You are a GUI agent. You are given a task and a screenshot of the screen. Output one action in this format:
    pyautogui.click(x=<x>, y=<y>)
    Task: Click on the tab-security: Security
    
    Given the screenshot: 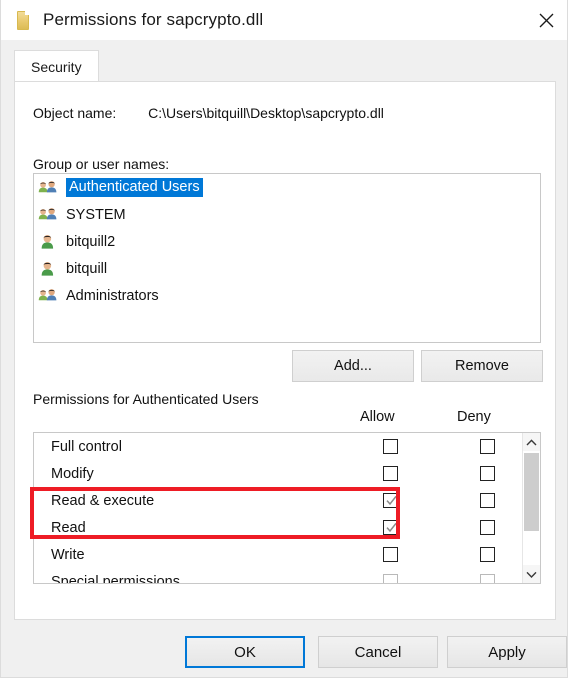 What is the action you would take?
    pyautogui.click(x=56, y=66)
    